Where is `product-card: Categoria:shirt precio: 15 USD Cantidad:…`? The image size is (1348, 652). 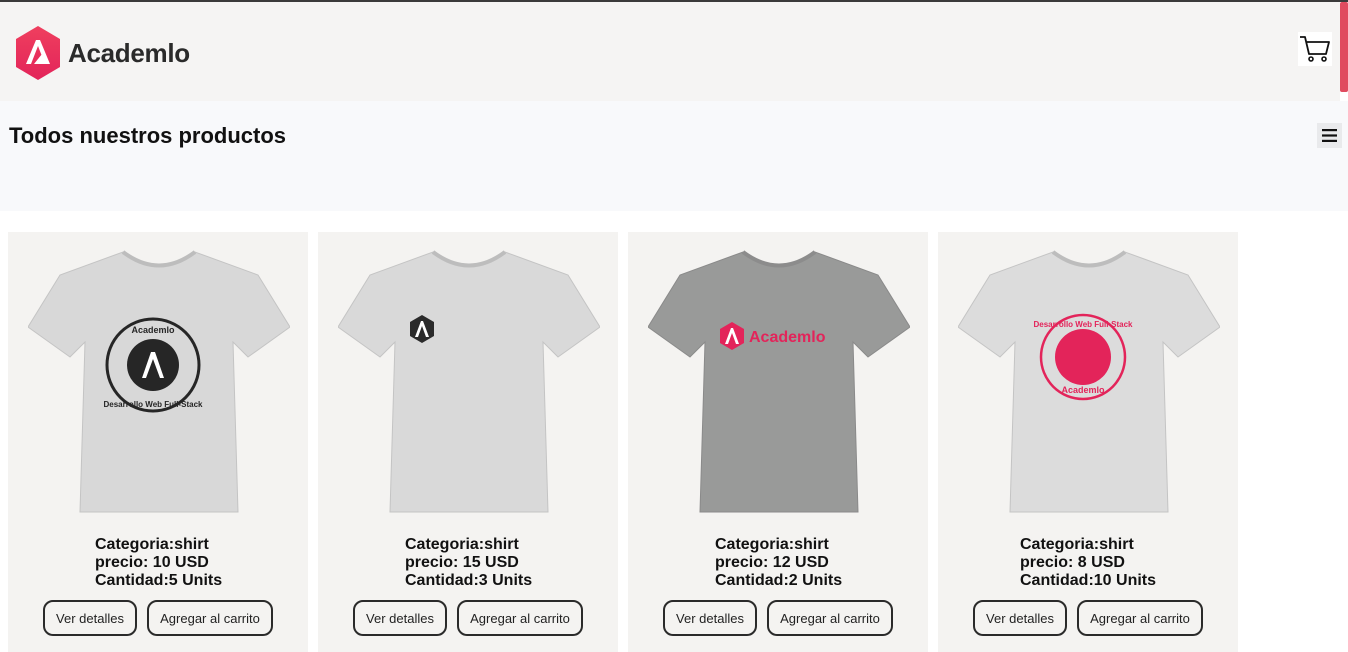 product-card: Categoria:shirt precio: 15 USD Cantidad:… is located at coordinates (468, 442).